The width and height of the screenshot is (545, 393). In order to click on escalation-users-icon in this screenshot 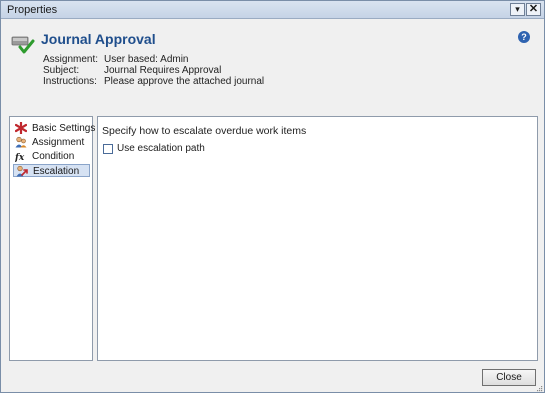, I will do `click(22, 171)`.